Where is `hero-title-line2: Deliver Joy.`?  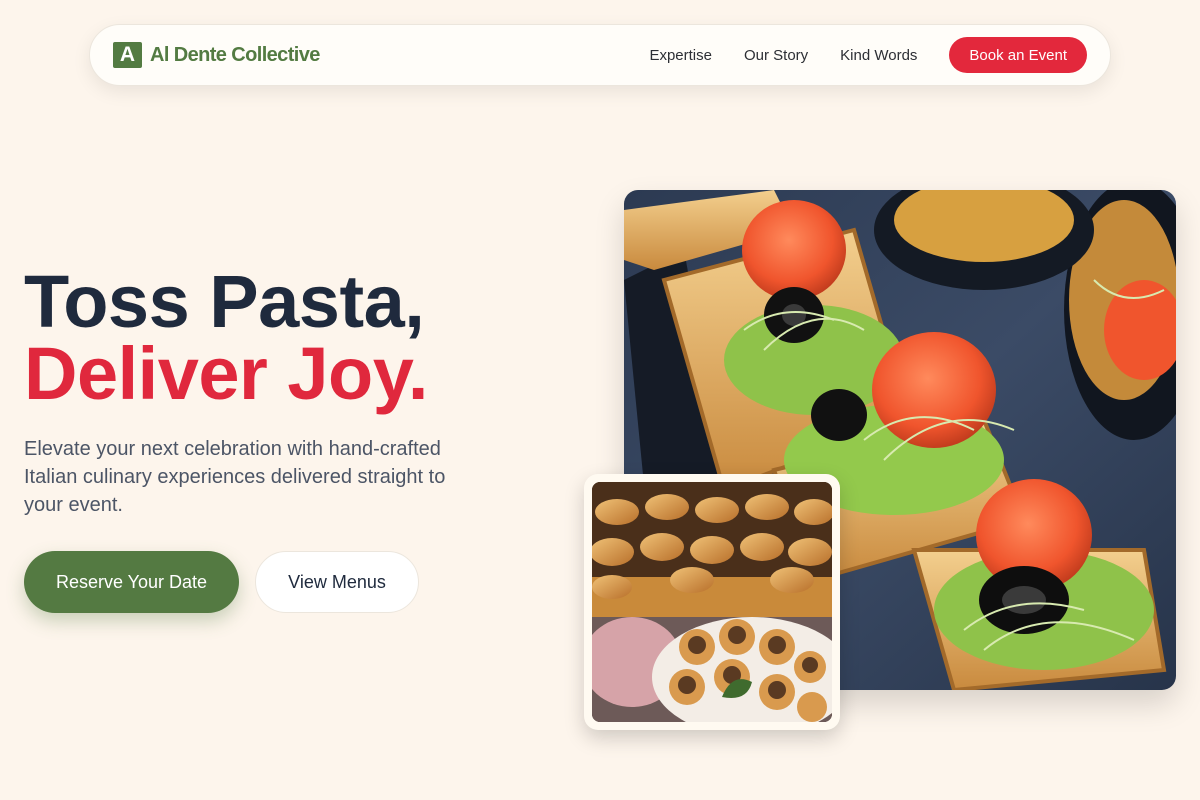
hero-title-line2: Deliver Joy. is located at coordinates (226, 373).